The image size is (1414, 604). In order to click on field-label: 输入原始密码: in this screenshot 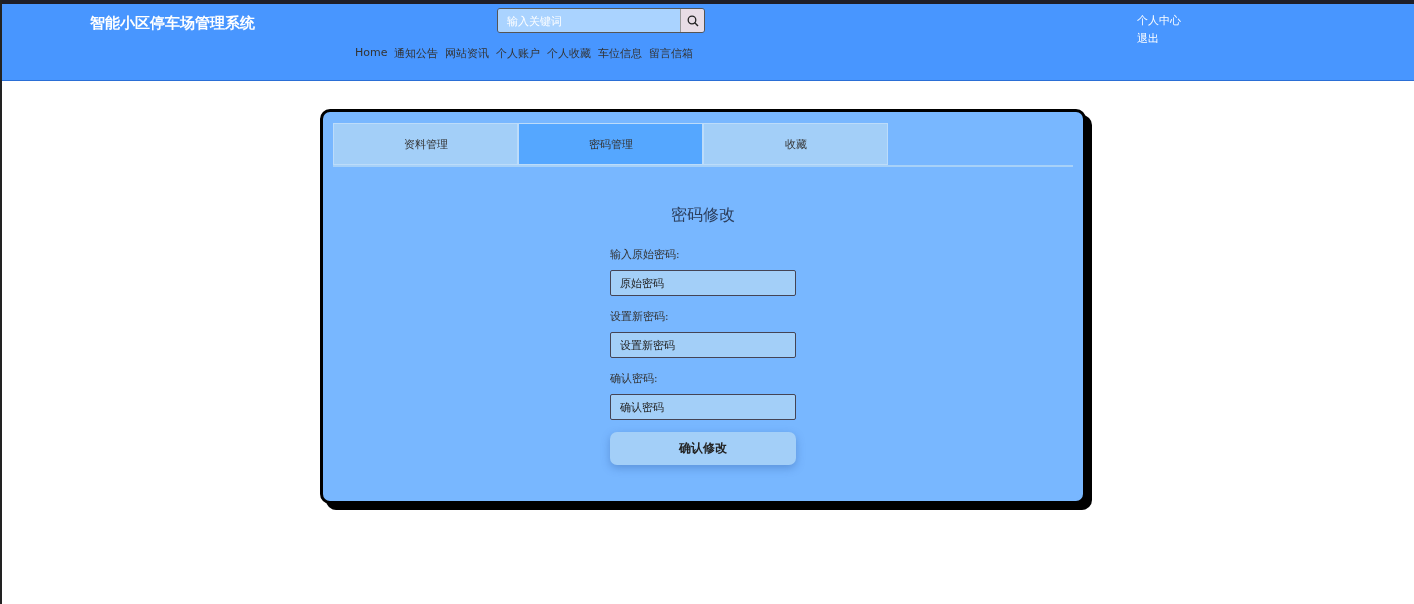, I will do `click(645, 255)`.